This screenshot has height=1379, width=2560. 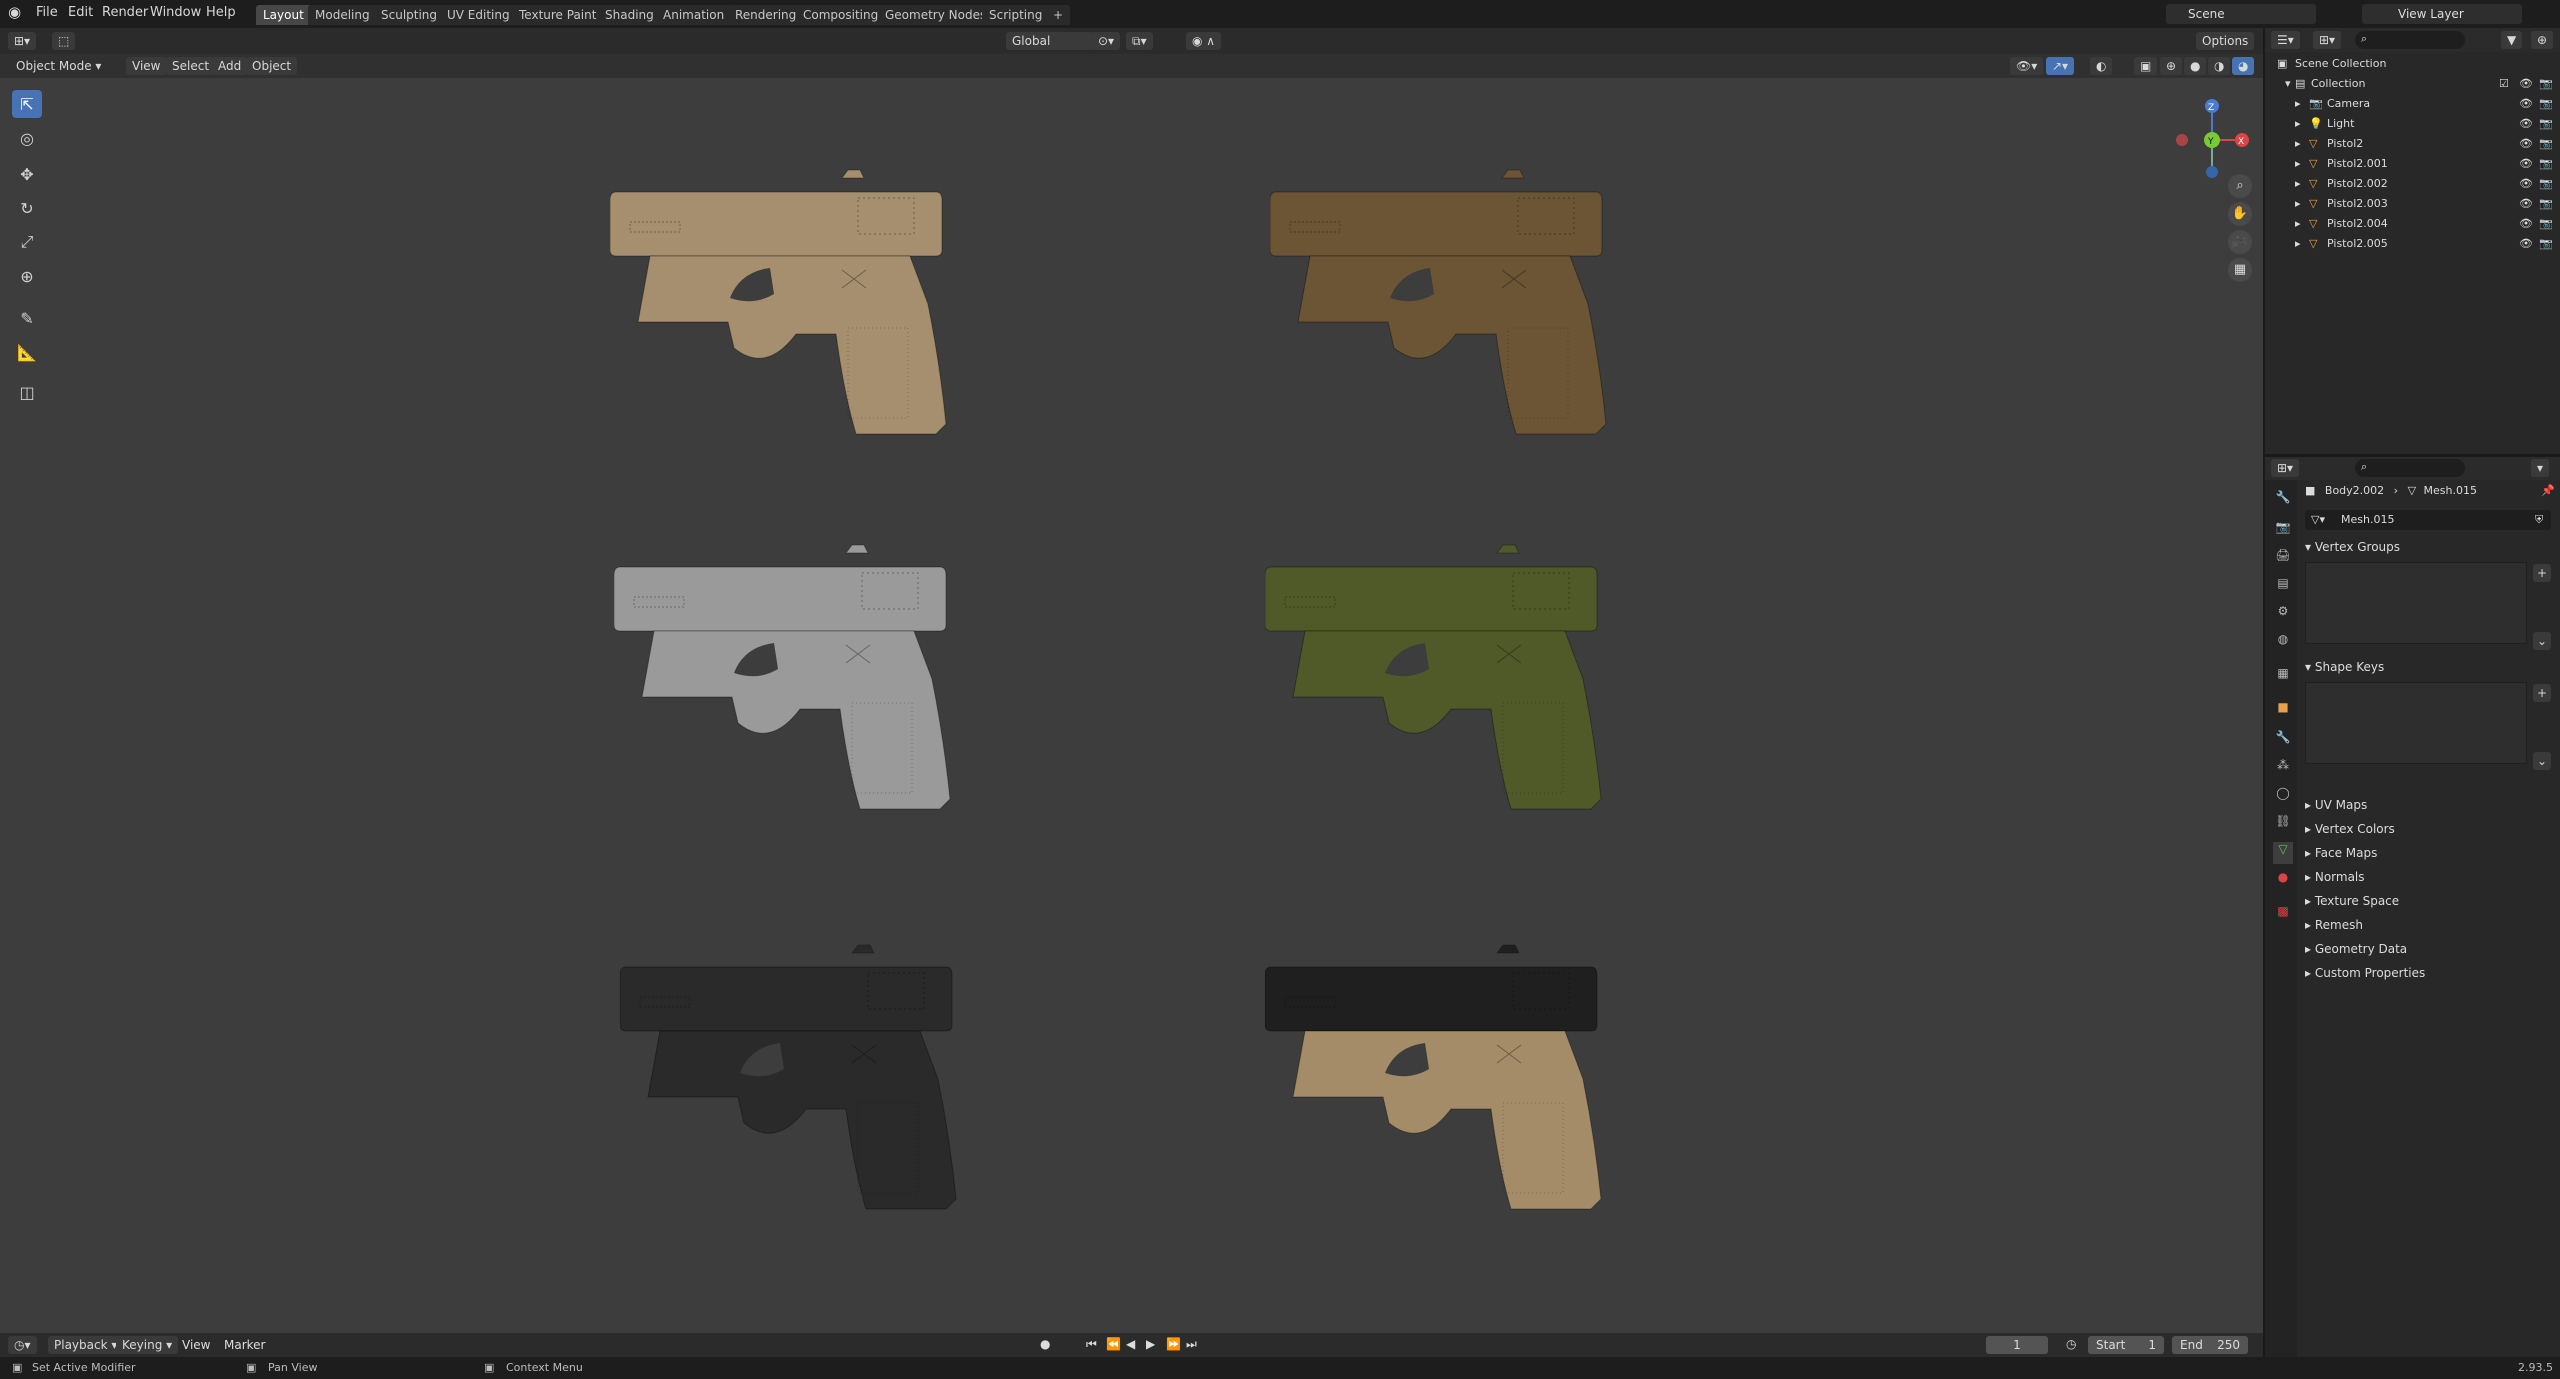 I want to click on wireframe-shading-icon: ⊕, so click(x=2171, y=66).